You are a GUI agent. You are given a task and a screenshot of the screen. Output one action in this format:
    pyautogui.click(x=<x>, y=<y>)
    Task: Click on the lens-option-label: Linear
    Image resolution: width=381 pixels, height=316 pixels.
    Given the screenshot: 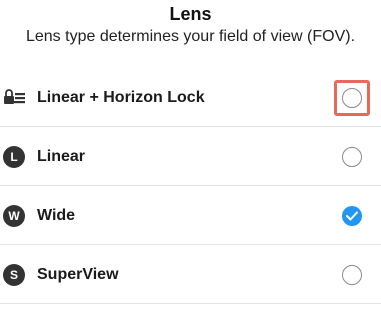 What is the action you would take?
    pyautogui.click(x=61, y=156)
    